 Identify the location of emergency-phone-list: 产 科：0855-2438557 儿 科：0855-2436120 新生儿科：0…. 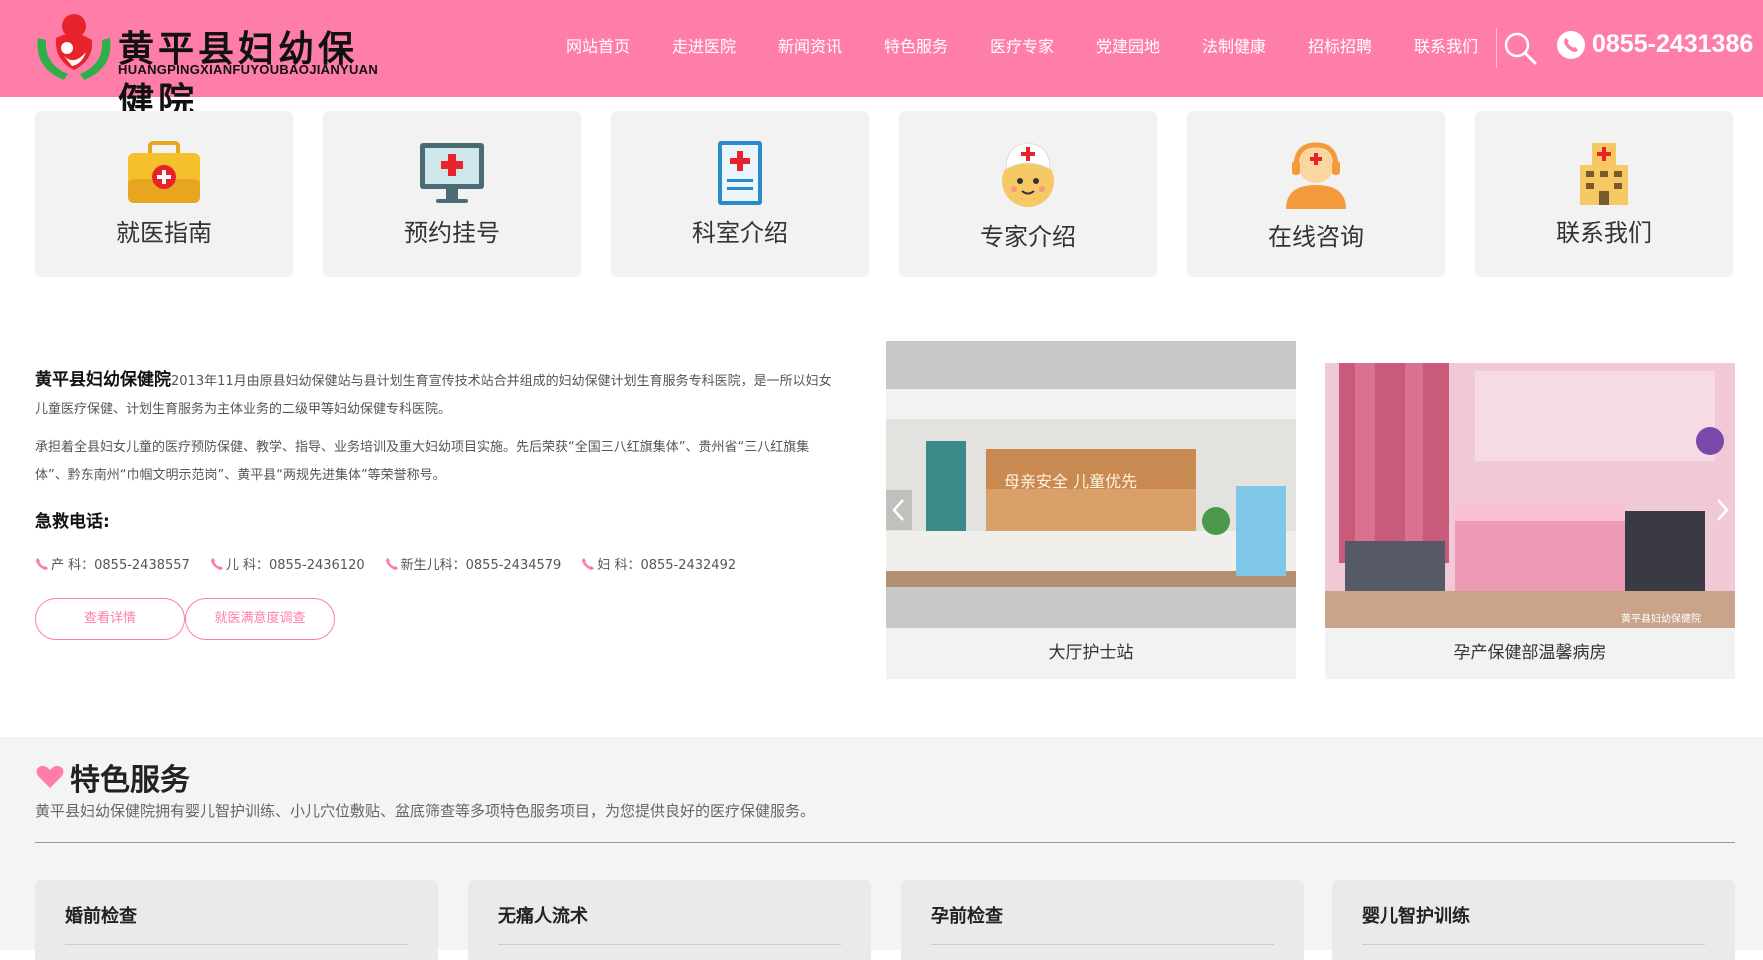
(385, 563).